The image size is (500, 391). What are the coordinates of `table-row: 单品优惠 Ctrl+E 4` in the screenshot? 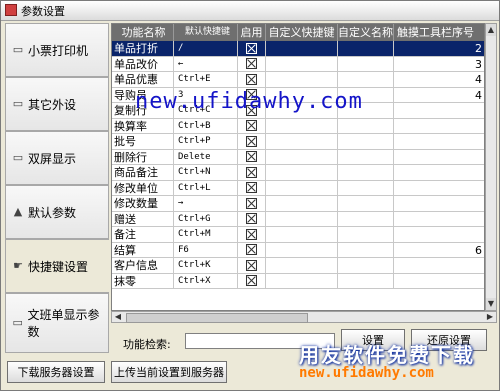 It's located at (298, 80).